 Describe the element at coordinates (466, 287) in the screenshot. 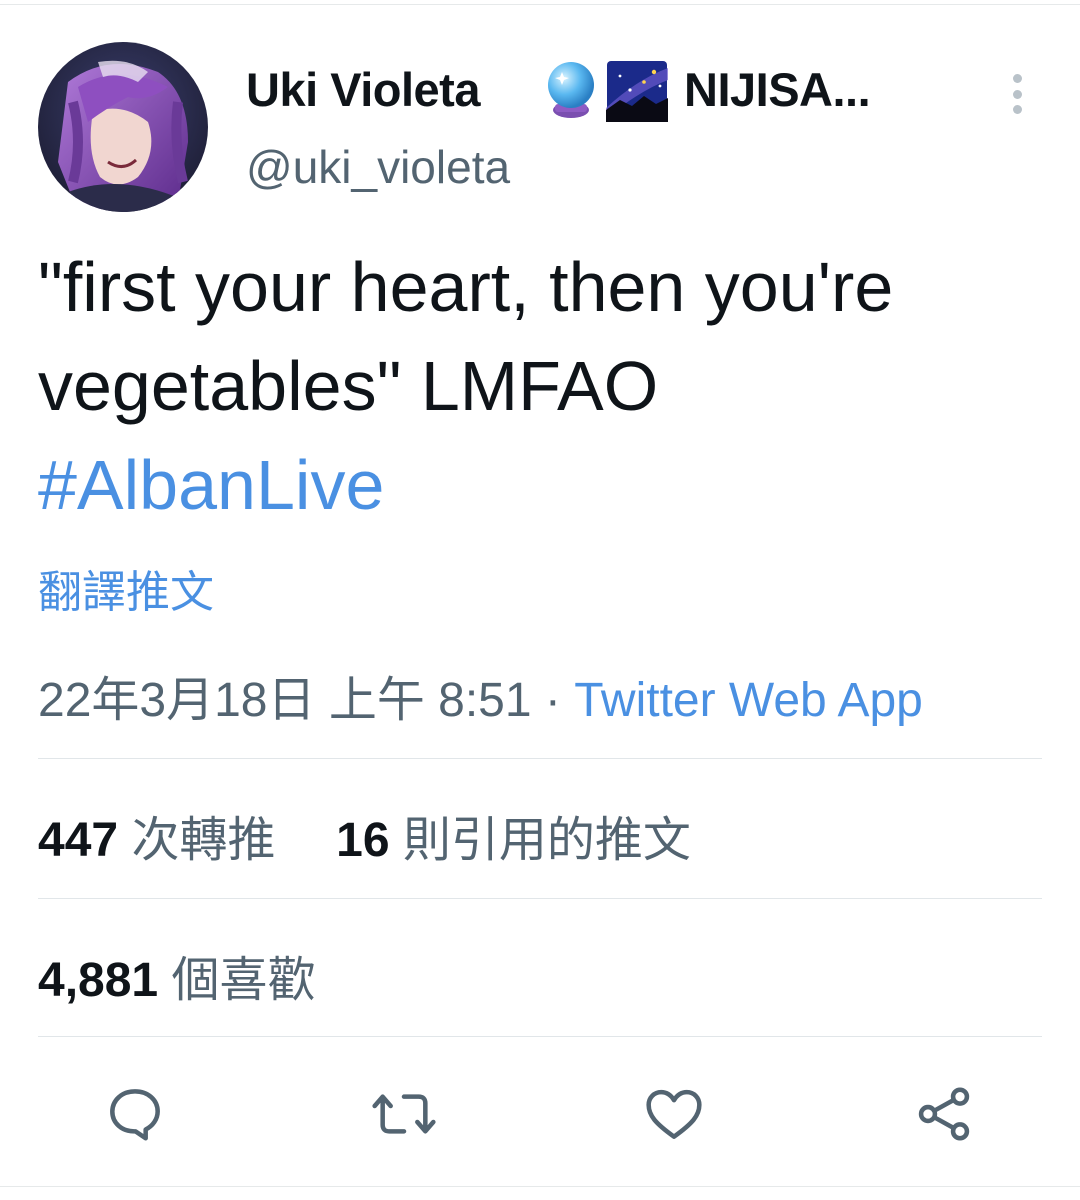

I see `tweet-text-line: "first your heart, then you're` at that location.